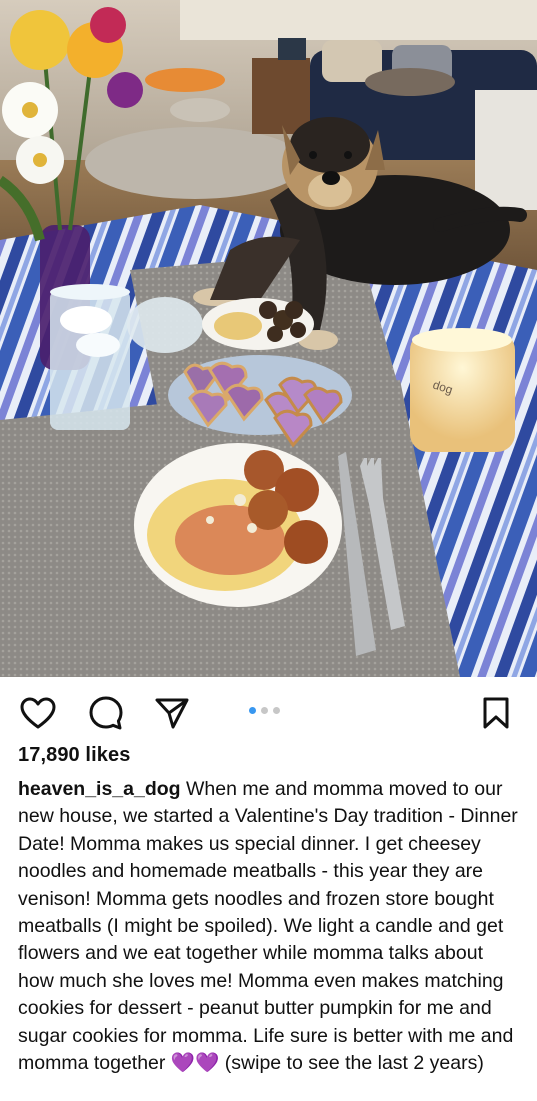 The width and height of the screenshot is (537, 1101). I want to click on save-button, so click(496, 713).